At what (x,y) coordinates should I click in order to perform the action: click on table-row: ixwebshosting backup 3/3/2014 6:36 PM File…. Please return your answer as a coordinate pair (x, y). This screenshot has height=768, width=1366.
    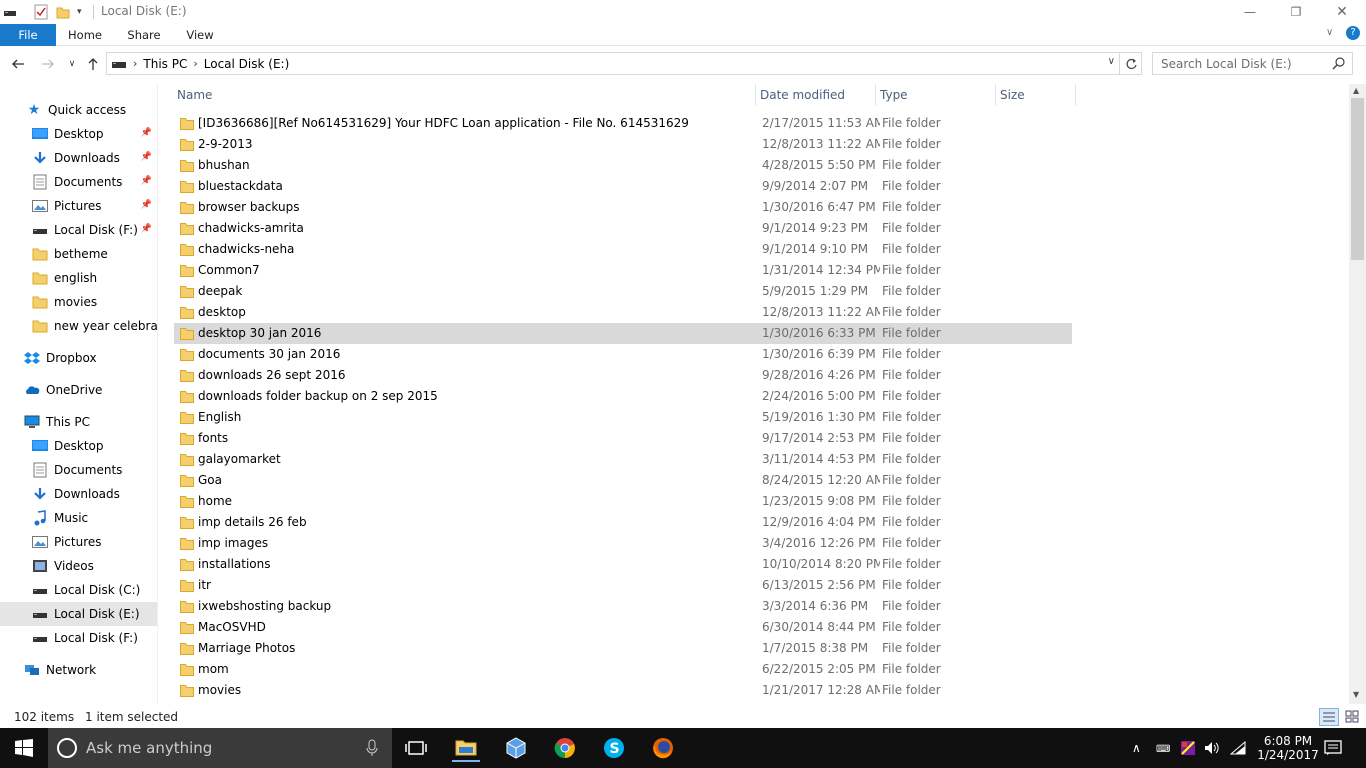
    Looking at the image, I should click on (623, 606).